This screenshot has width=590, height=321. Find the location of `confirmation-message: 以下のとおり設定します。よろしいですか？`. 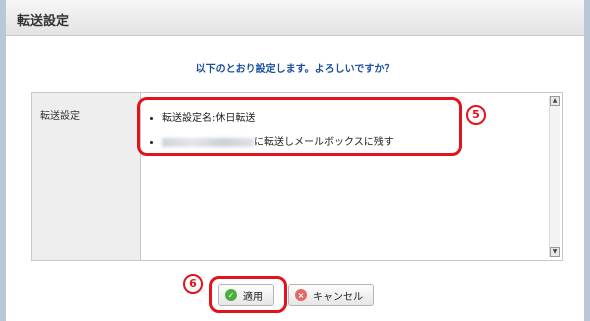

confirmation-message: 以下のとおり設定します。よろしいですか？ is located at coordinates (295, 69).